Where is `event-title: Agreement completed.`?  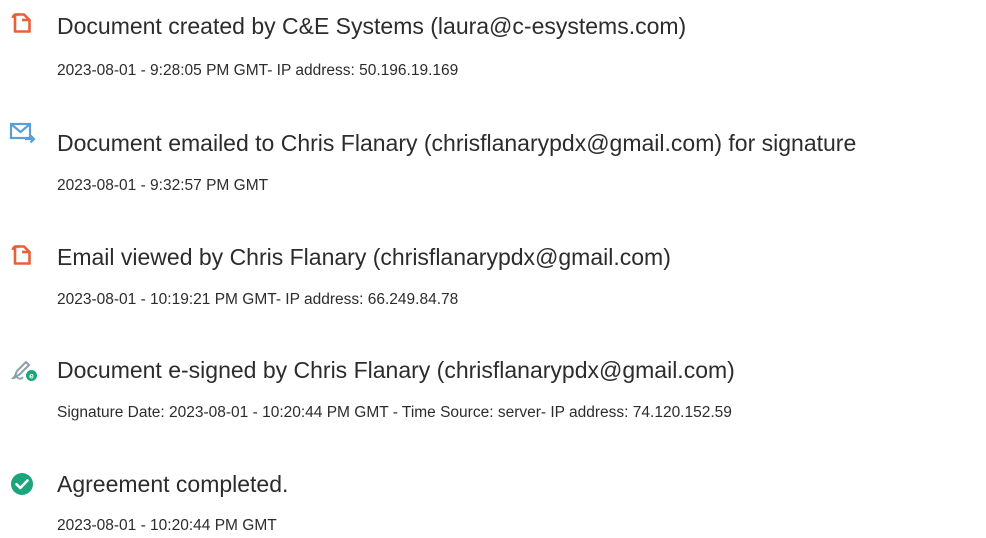 event-title: Agreement completed. is located at coordinates (173, 484).